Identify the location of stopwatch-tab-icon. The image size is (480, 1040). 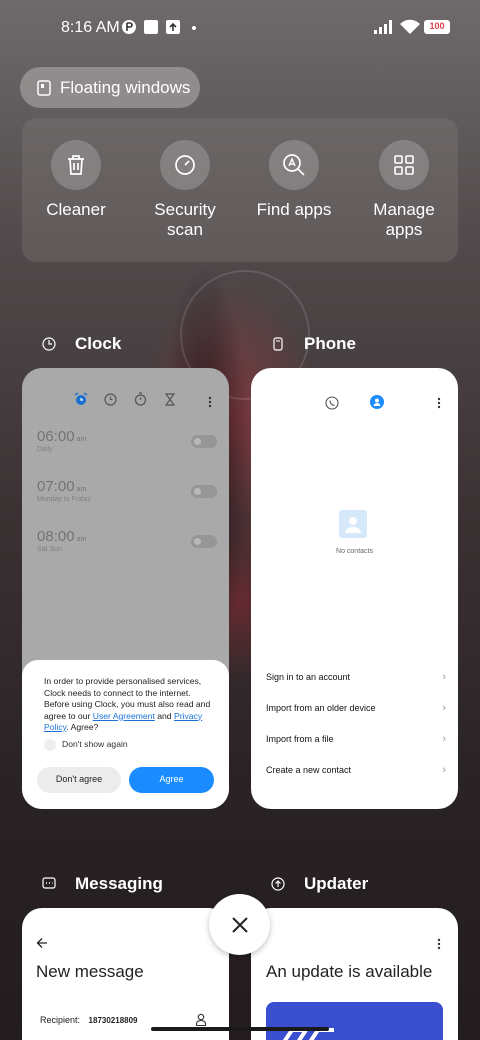
(140, 399).